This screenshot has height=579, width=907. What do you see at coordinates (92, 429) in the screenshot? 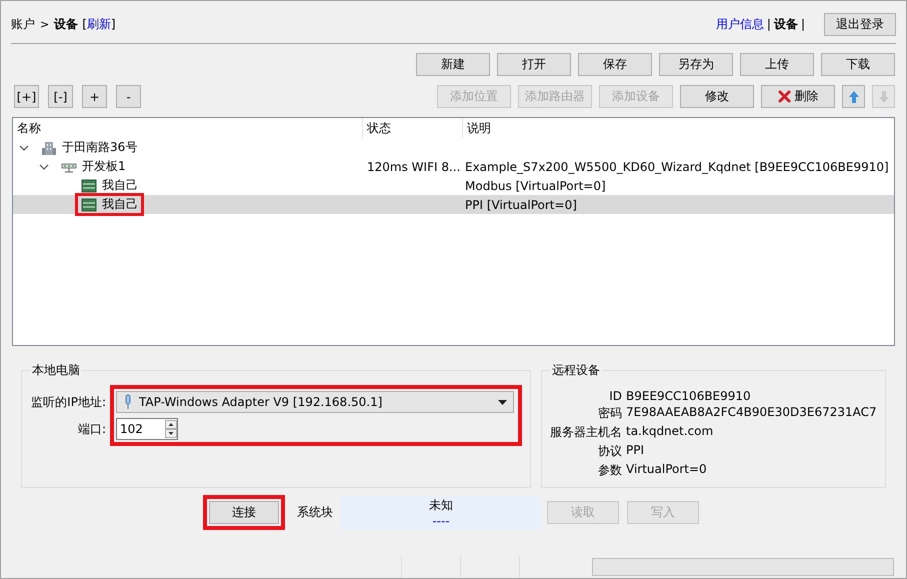
I see `port-label: 端口:` at bounding box center [92, 429].